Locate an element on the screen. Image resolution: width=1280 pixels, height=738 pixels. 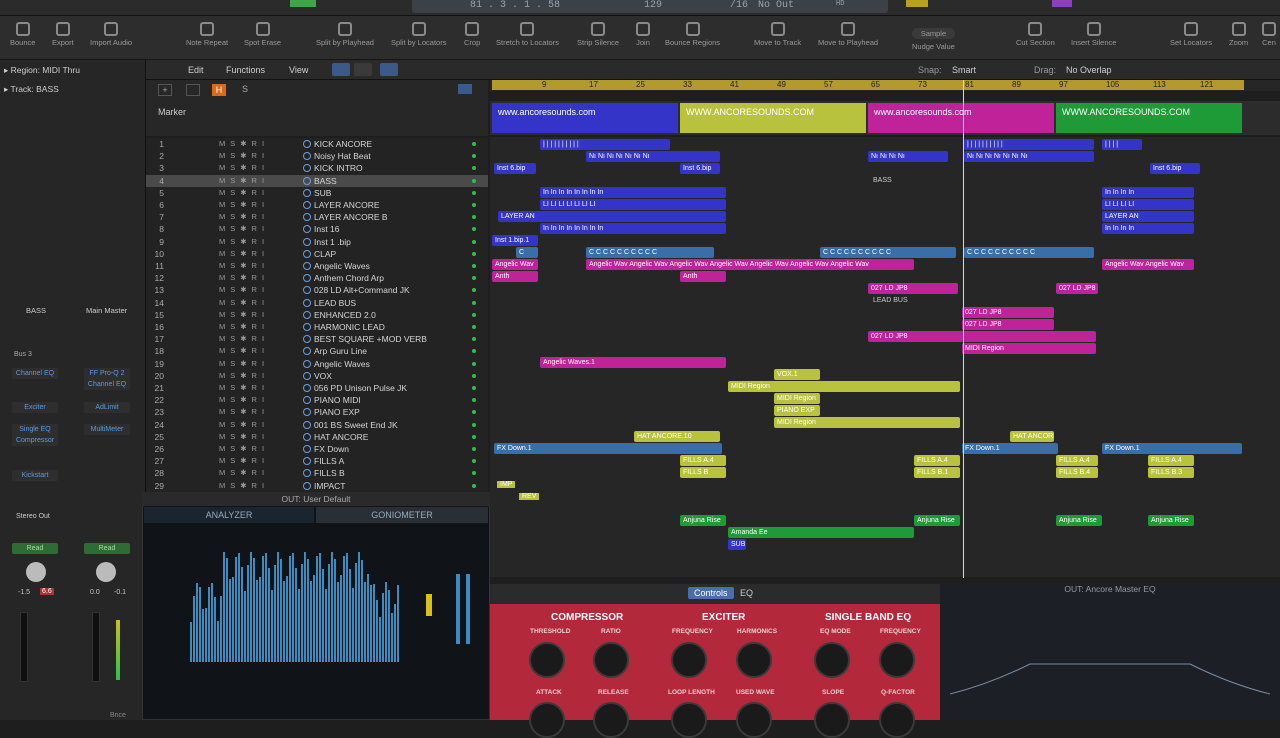
crop-button: Crop is located at coordinates (472, 34).